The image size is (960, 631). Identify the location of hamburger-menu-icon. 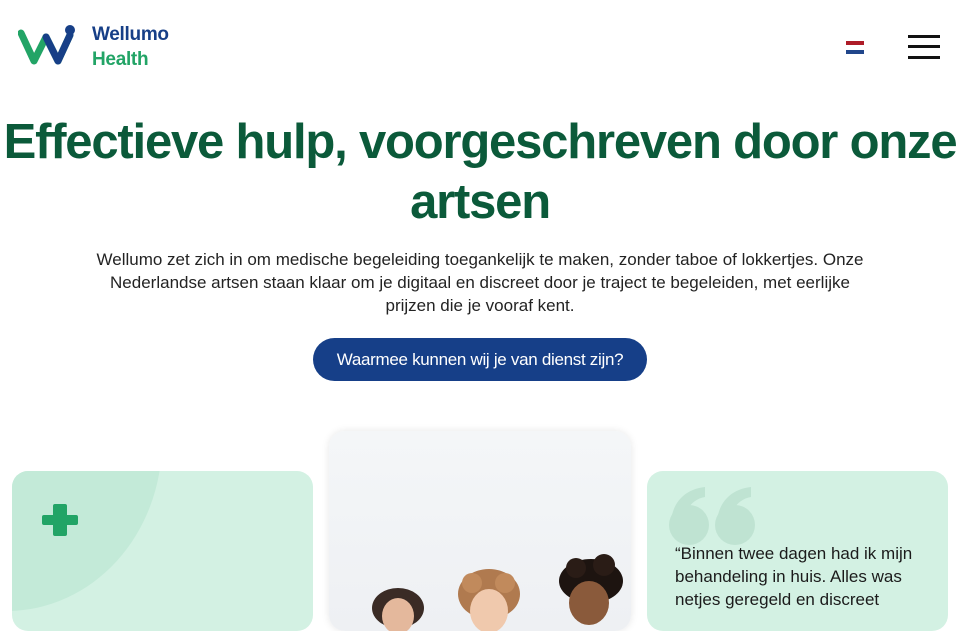
(923, 47).